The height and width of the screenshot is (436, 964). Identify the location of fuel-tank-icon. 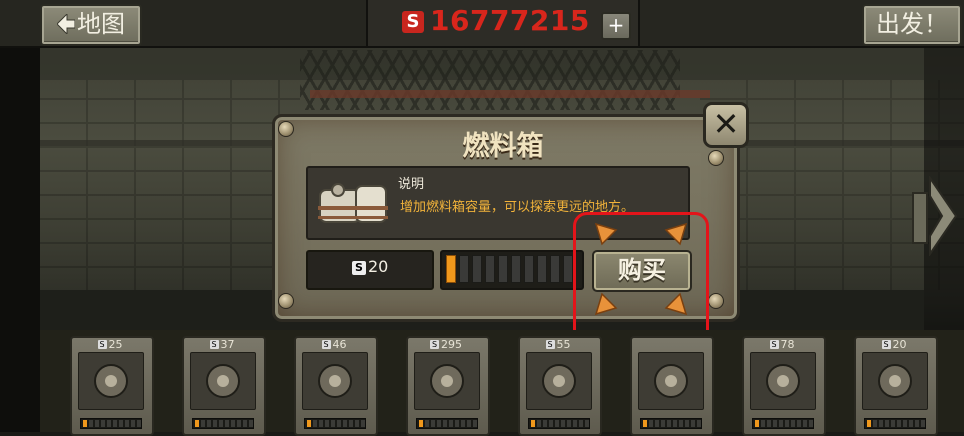
(353, 203).